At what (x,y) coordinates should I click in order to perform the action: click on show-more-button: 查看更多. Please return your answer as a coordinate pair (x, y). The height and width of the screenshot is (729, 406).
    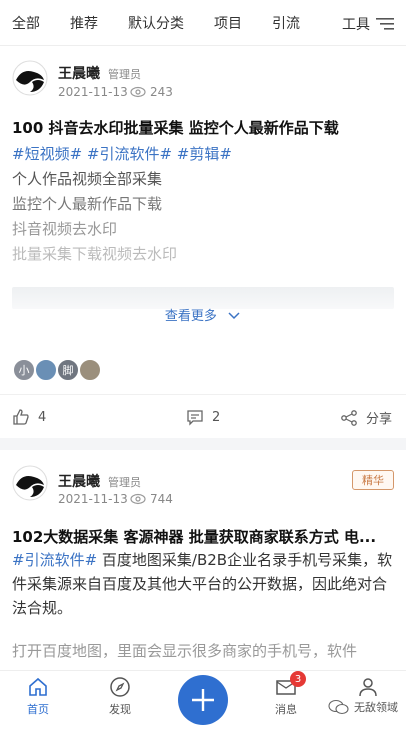
    Looking at the image, I should click on (203, 314).